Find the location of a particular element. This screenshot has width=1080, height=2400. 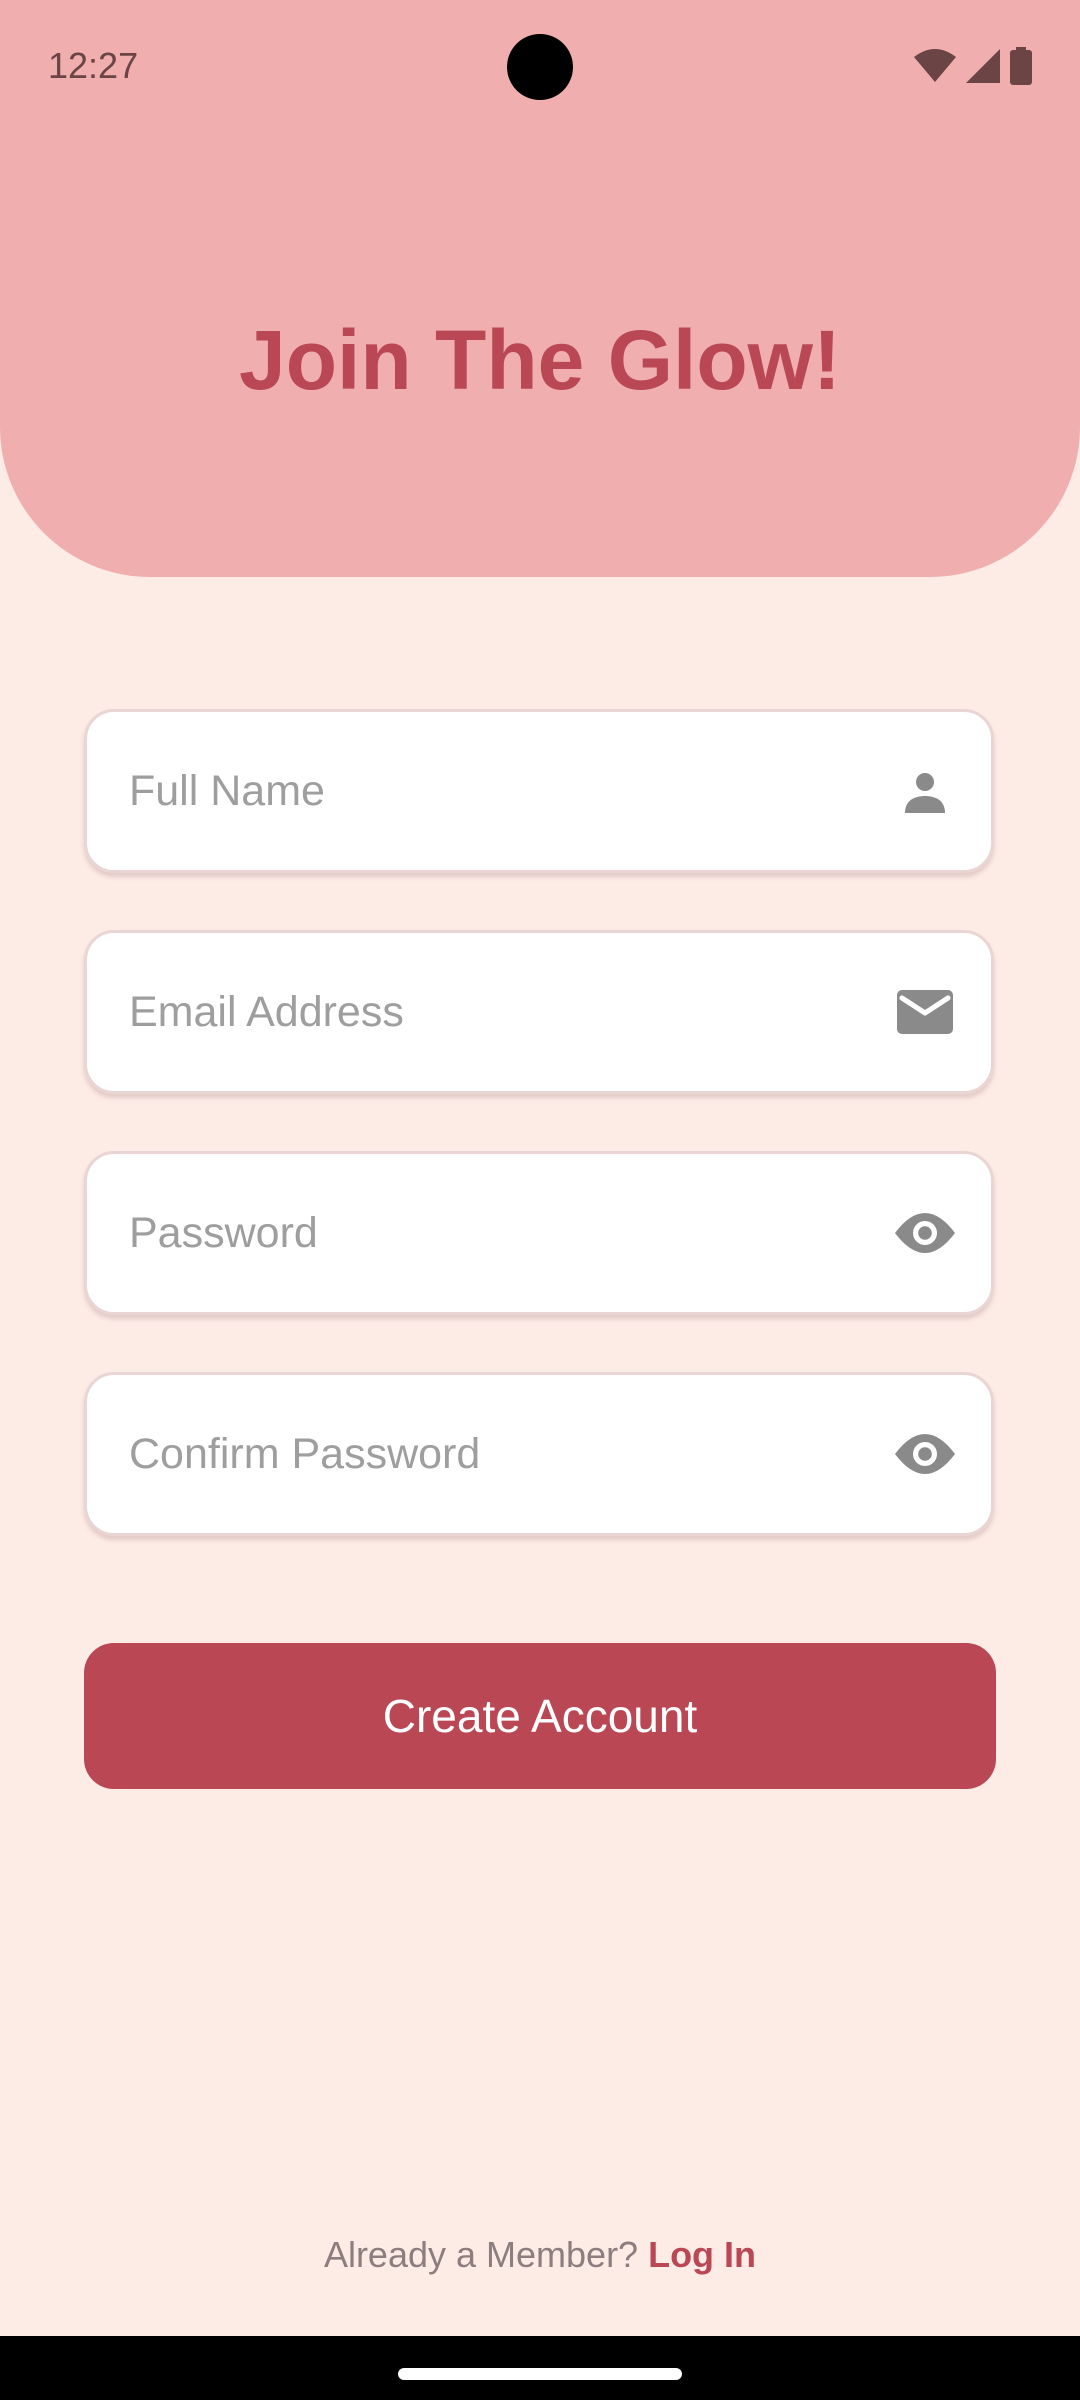

cell-signal-icon is located at coordinates (983, 66).